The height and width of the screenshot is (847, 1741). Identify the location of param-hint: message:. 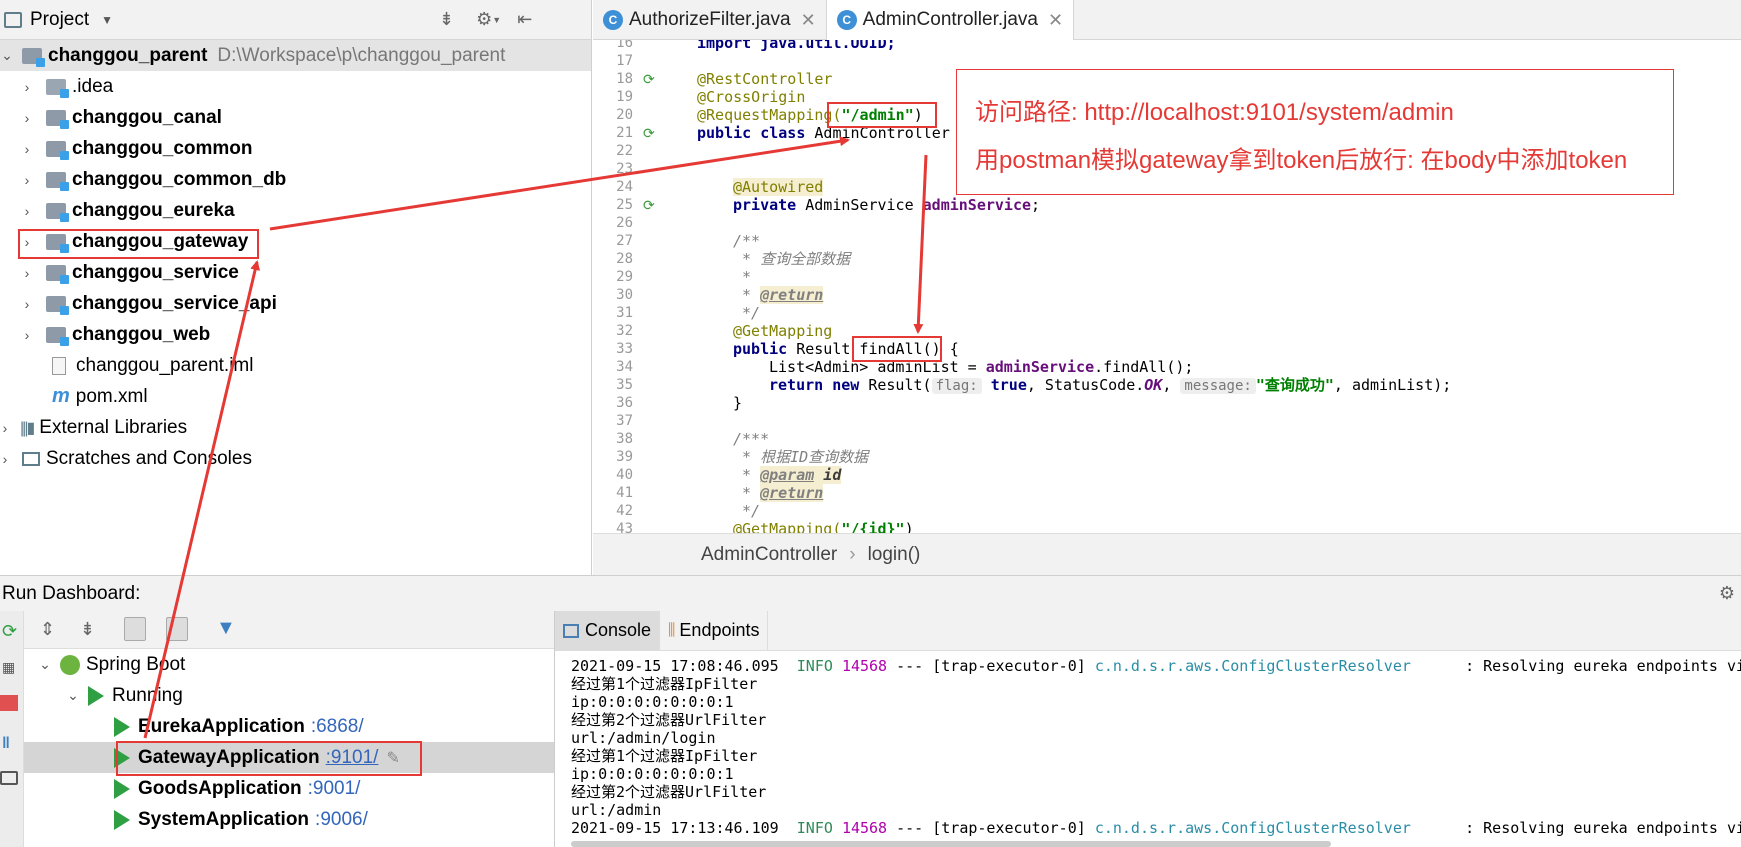
(1218, 386).